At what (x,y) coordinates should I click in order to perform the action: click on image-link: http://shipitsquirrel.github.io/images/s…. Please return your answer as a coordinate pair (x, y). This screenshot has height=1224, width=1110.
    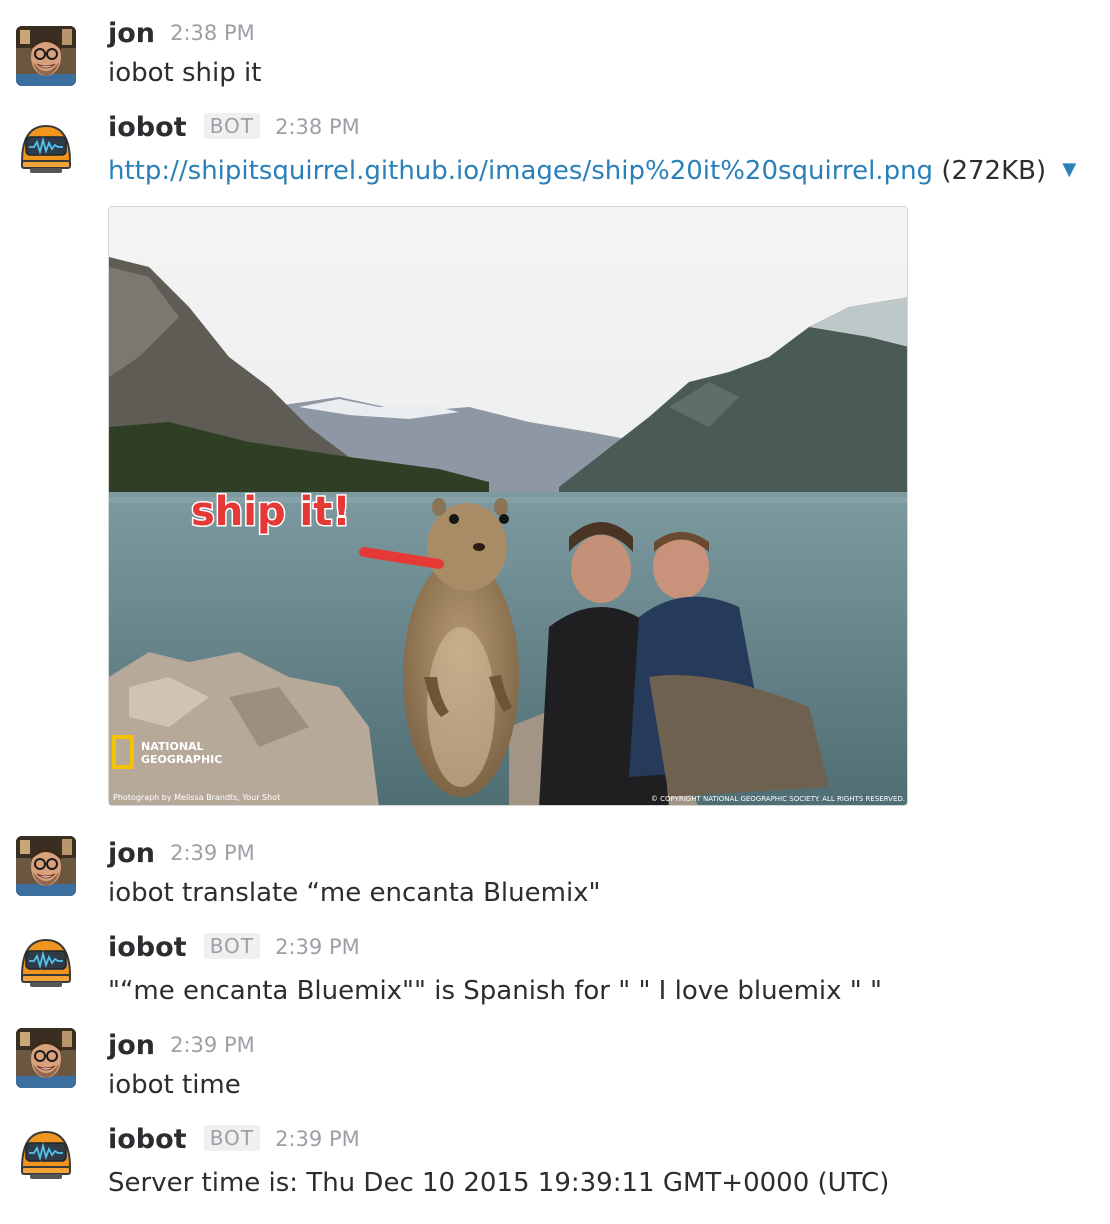
    Looking at the image, I should click on (520, 171).